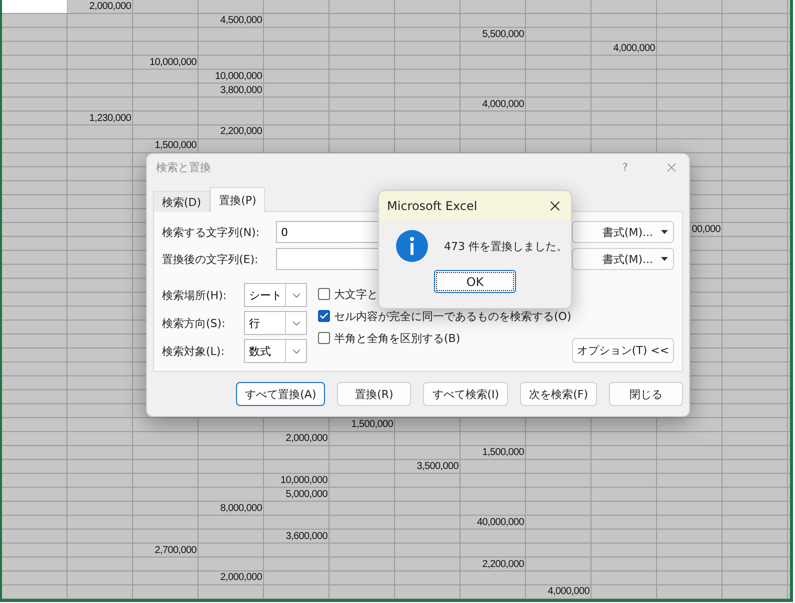 This screenshot has height=603, width=795. I want to click on select-label: 検索場所(H):, so click(195, 295).